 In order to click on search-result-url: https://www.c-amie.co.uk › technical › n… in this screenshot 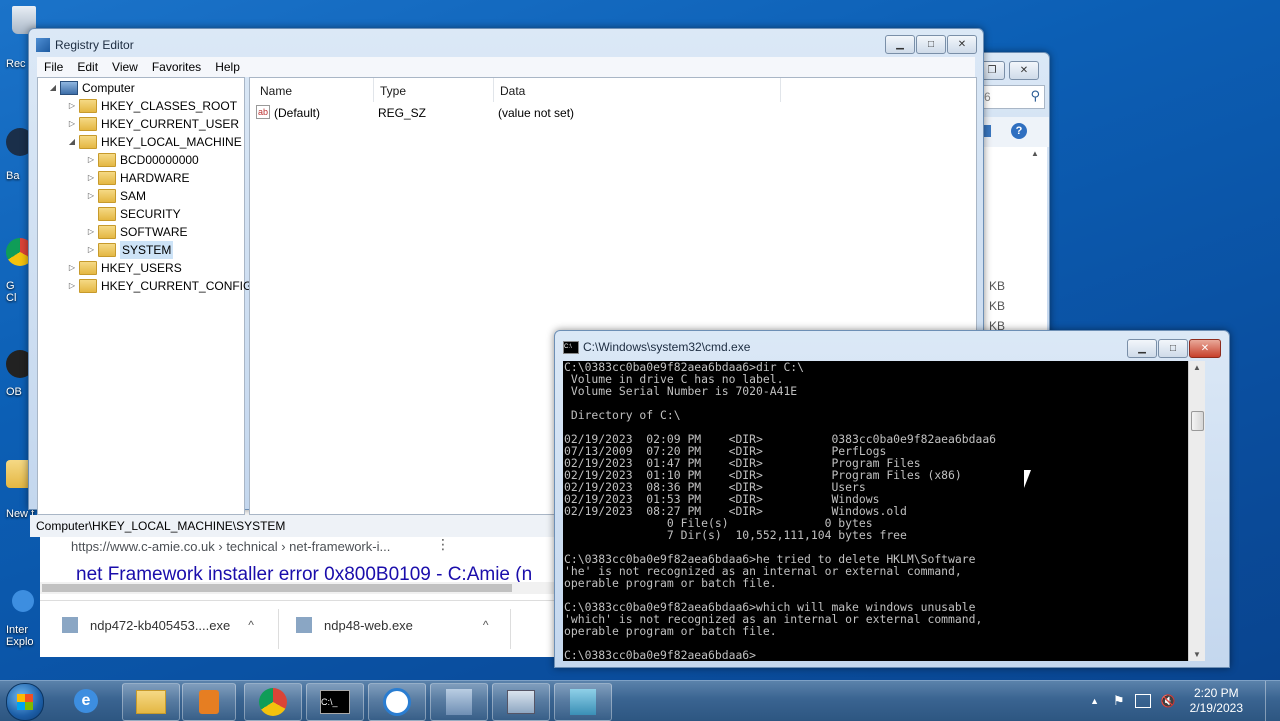, I will do `click(230, 546)`.